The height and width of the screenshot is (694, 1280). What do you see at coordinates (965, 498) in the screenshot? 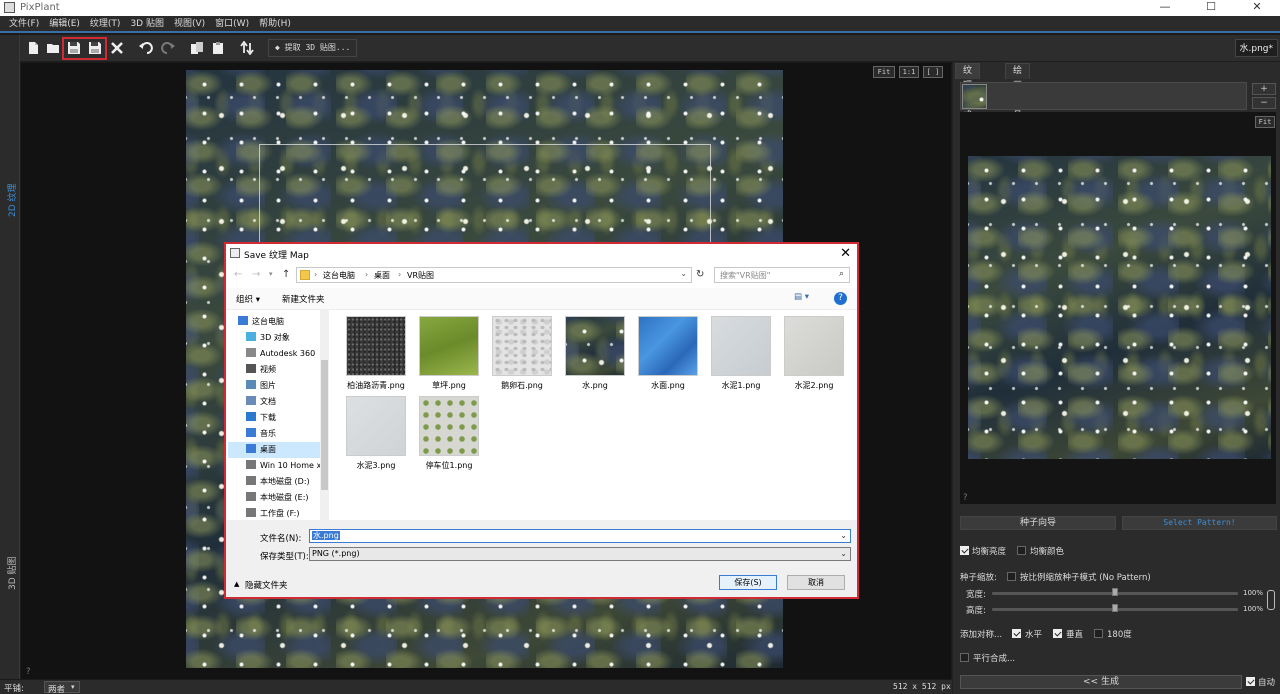
I see `preview-help-icon: ?` at bounding box center [965, 498].